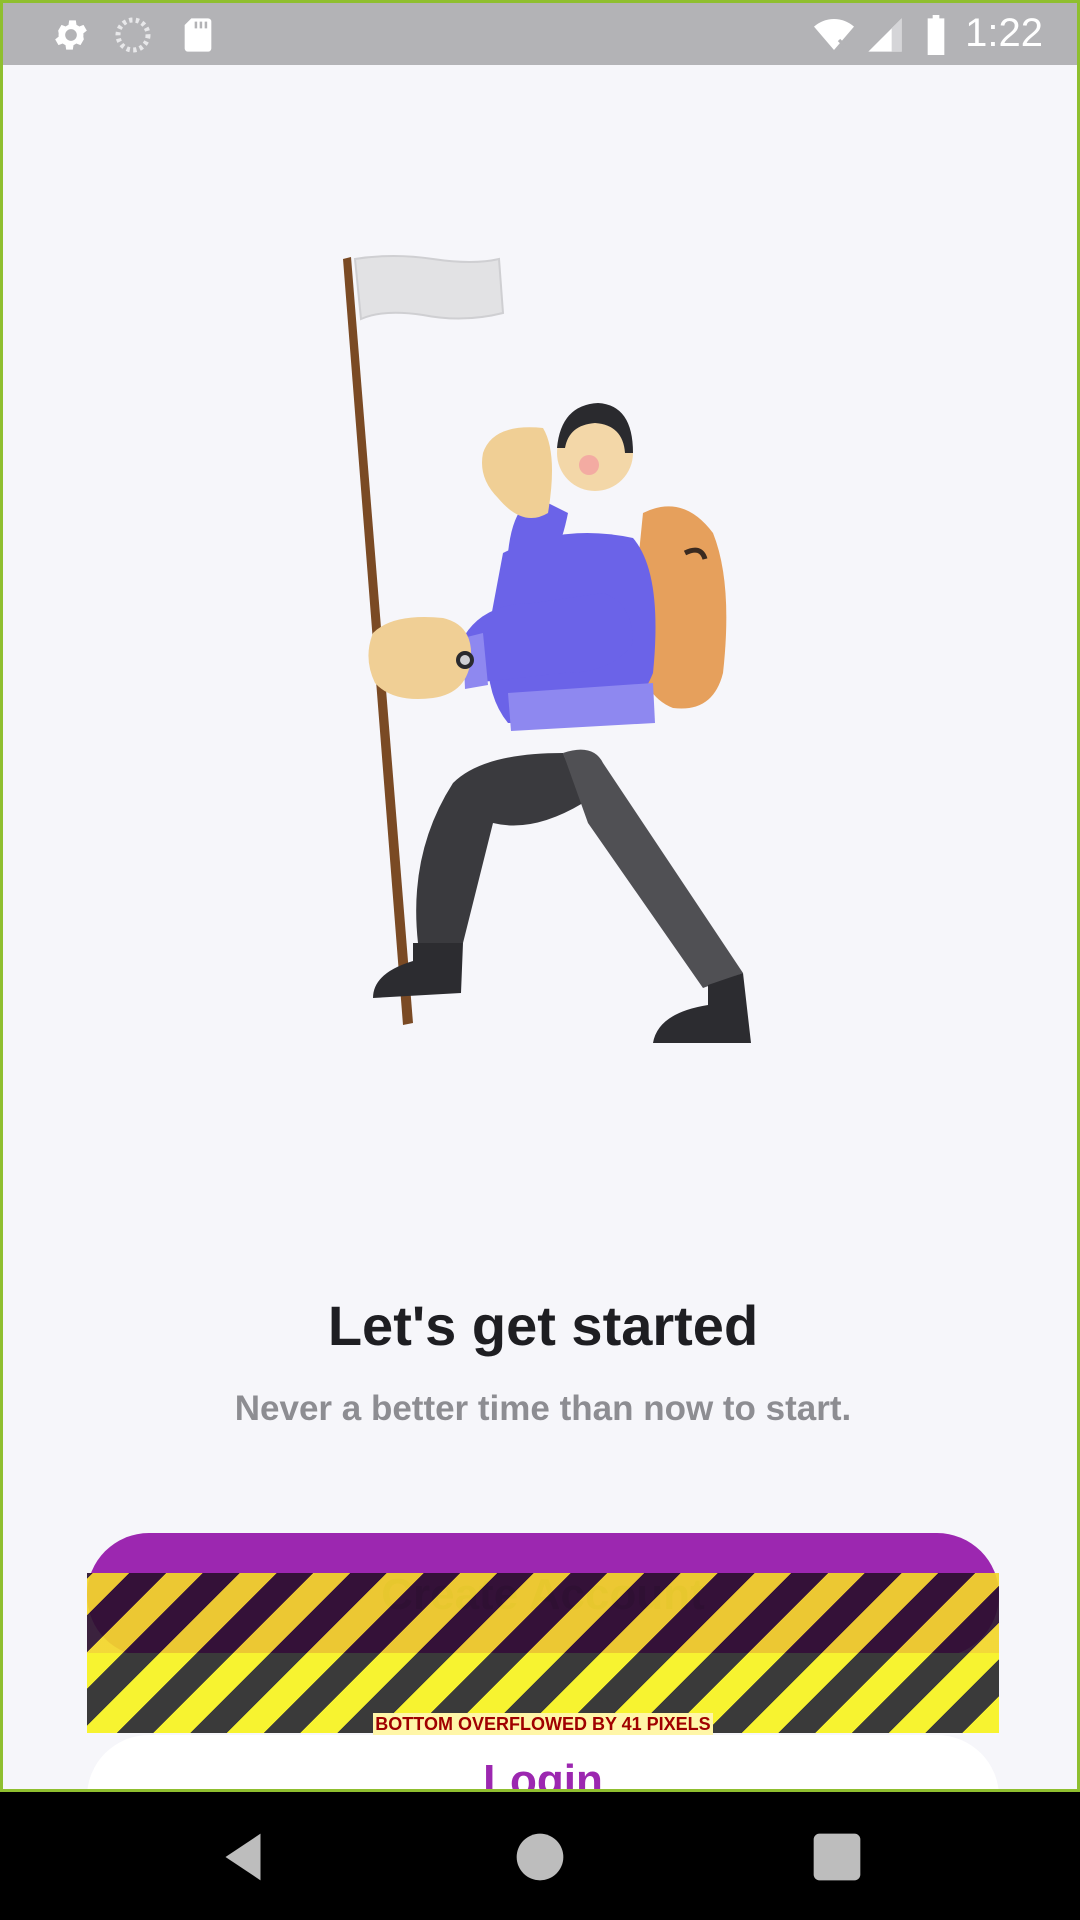  What do you see at coordinates (837, 1857) in the screenshot?
I see `recents-icon` at bounding box center [837, 1857].